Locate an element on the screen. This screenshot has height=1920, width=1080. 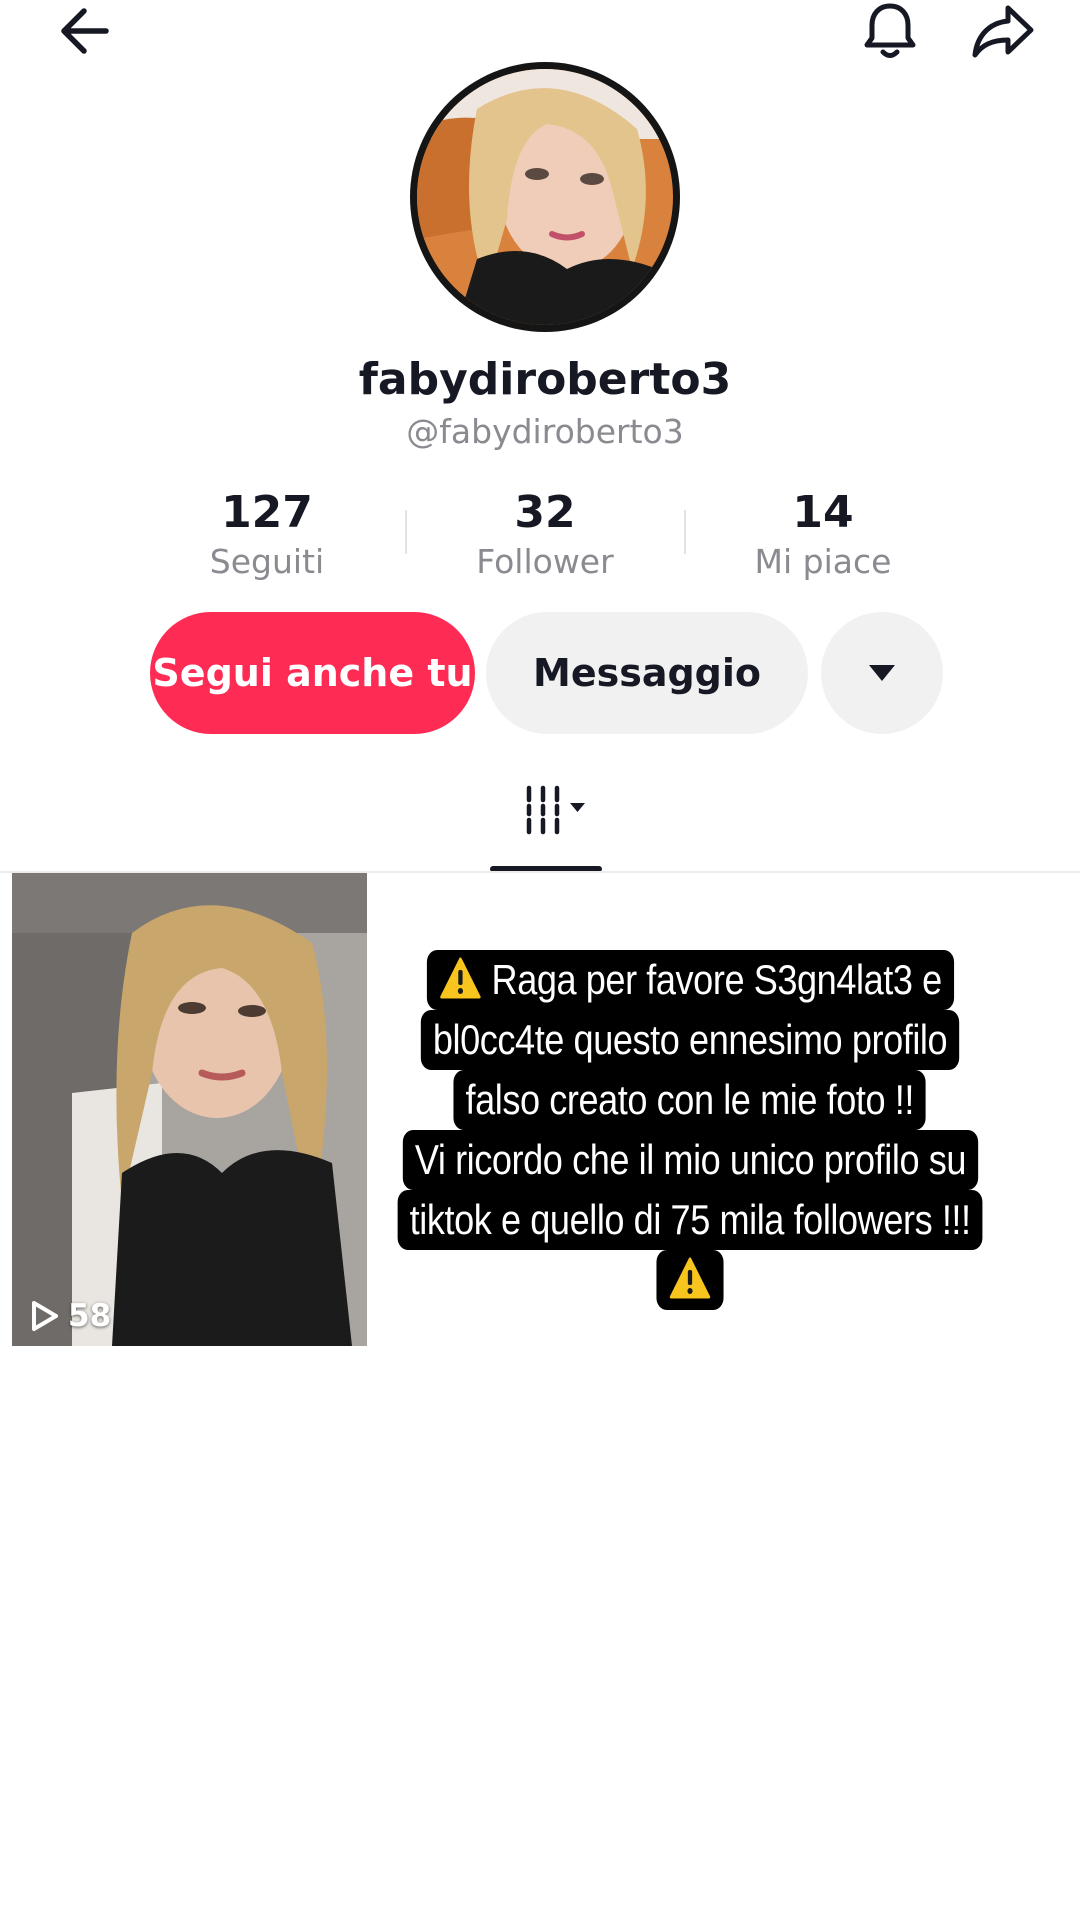
stat-following: 127 Seguiti is located at coordinates (267, 537).